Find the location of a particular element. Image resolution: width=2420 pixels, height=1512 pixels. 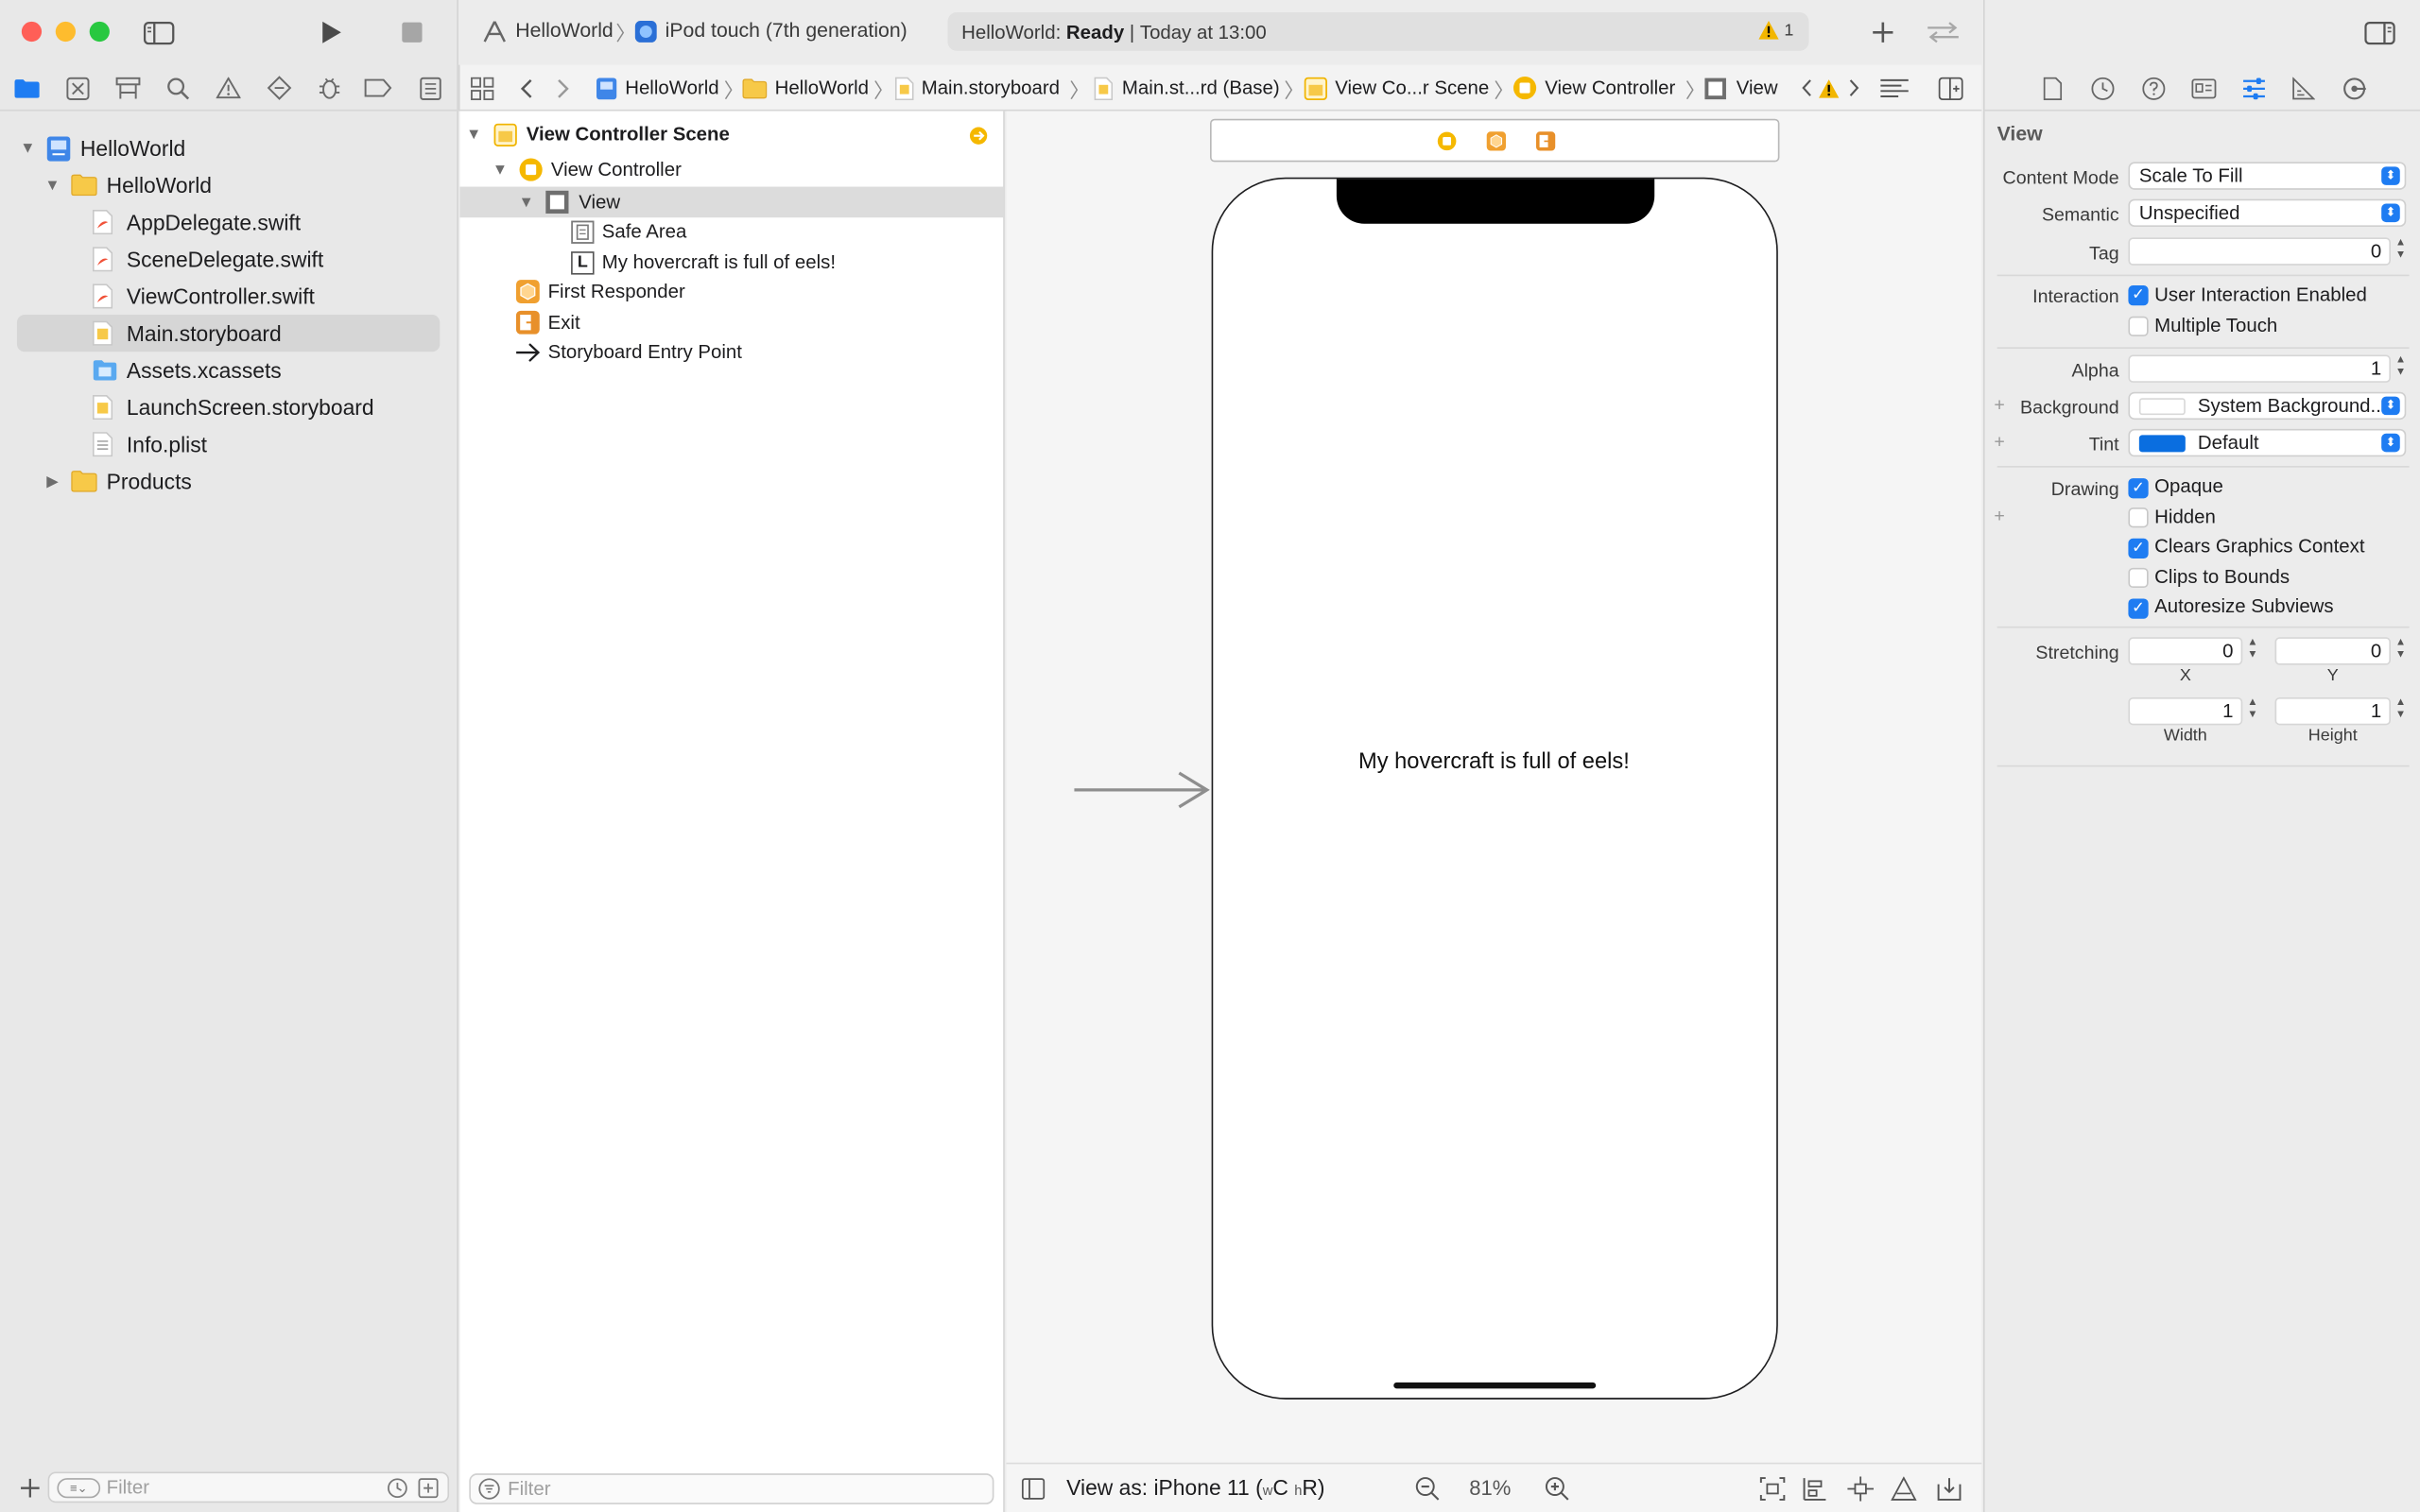

next-issue-icon is located at coordinates (1853, 88).